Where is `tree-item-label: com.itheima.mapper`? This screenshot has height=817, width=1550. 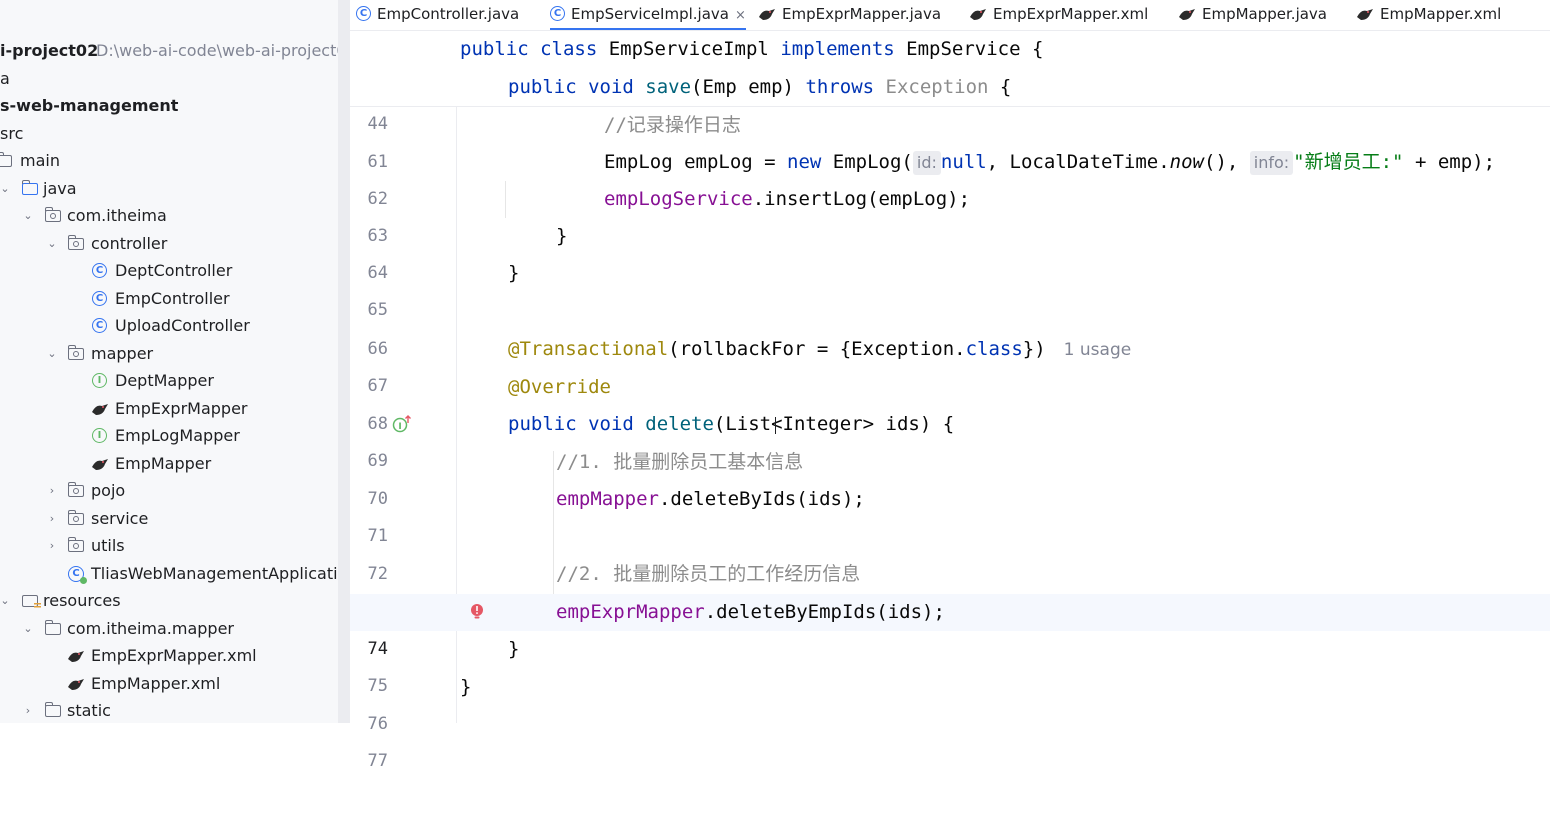
tree-item-label: com.itheima.mapper is located at coordinates (151, 628).